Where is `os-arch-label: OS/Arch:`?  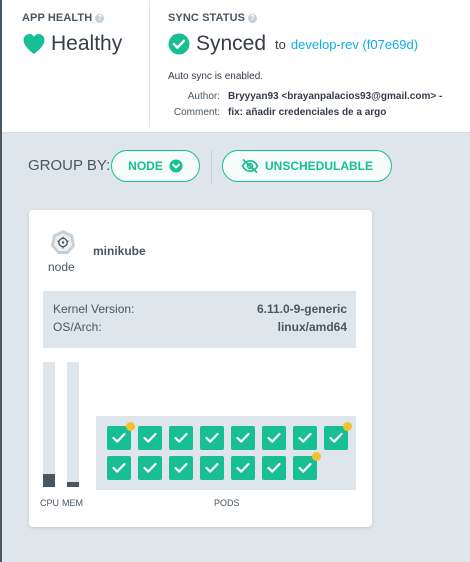
os-arch-label: OS/Arch: is located at coordinates (77, 327).